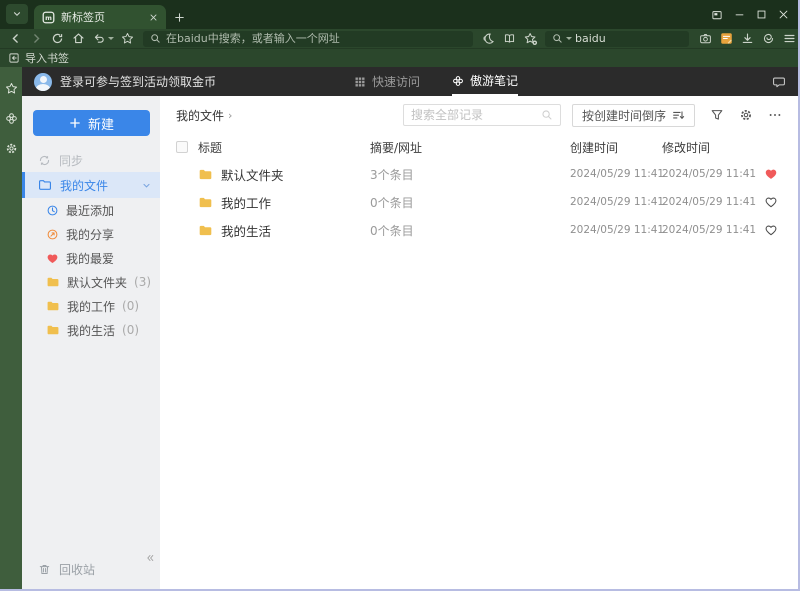  What do you see at coordinates (485, 81) in the screenshot?
I see `tab-maxnote: 傲游笔记` at bounding box center [485, 81].